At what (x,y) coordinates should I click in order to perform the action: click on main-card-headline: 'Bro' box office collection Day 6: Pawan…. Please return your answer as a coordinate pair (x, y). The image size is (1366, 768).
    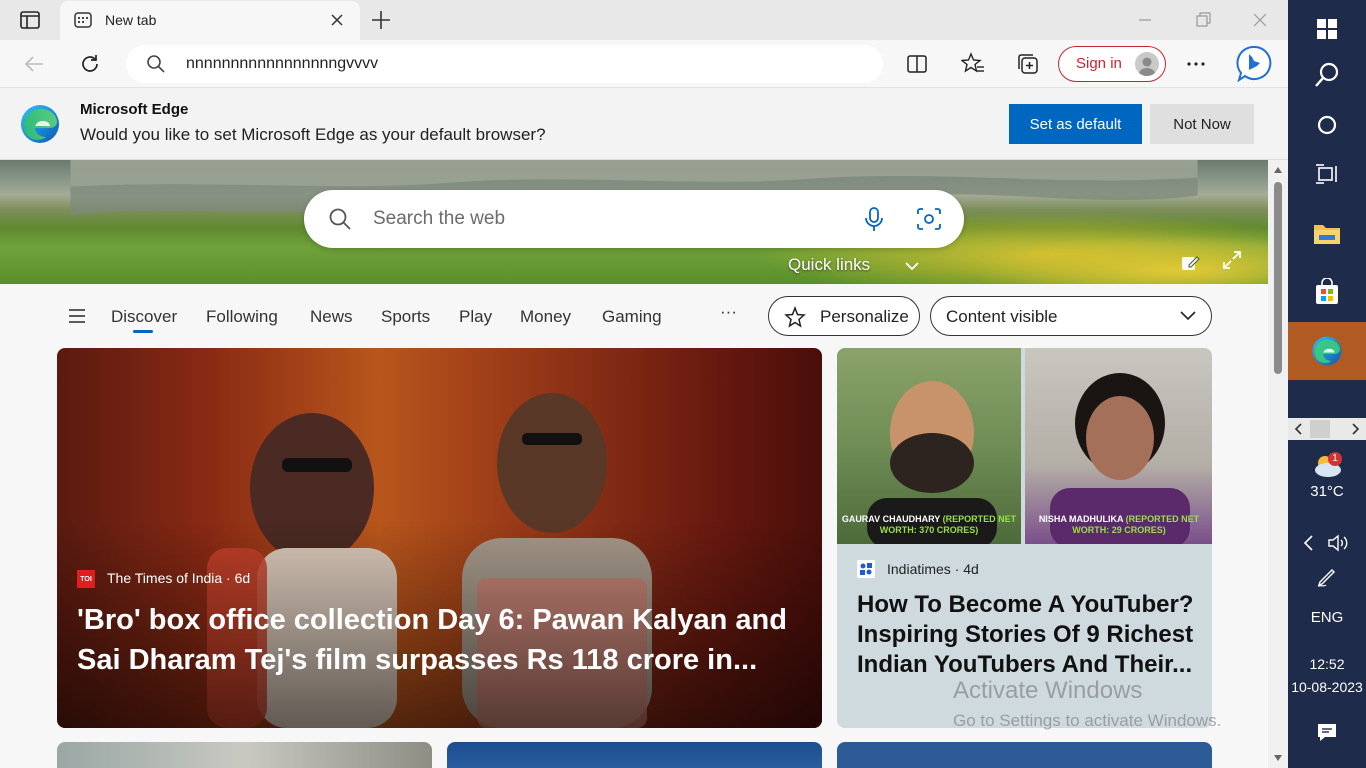
    Looking at the image, I should click on (437, 640).